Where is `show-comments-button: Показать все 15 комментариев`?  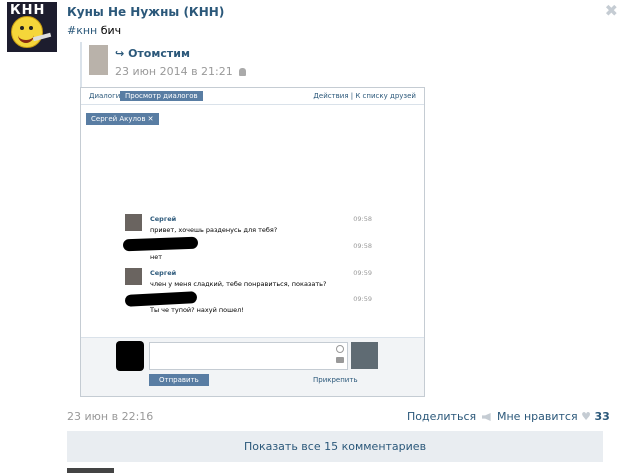
show-comments-button: Показать все 15 комментариев is located at coordinates (335, 446).